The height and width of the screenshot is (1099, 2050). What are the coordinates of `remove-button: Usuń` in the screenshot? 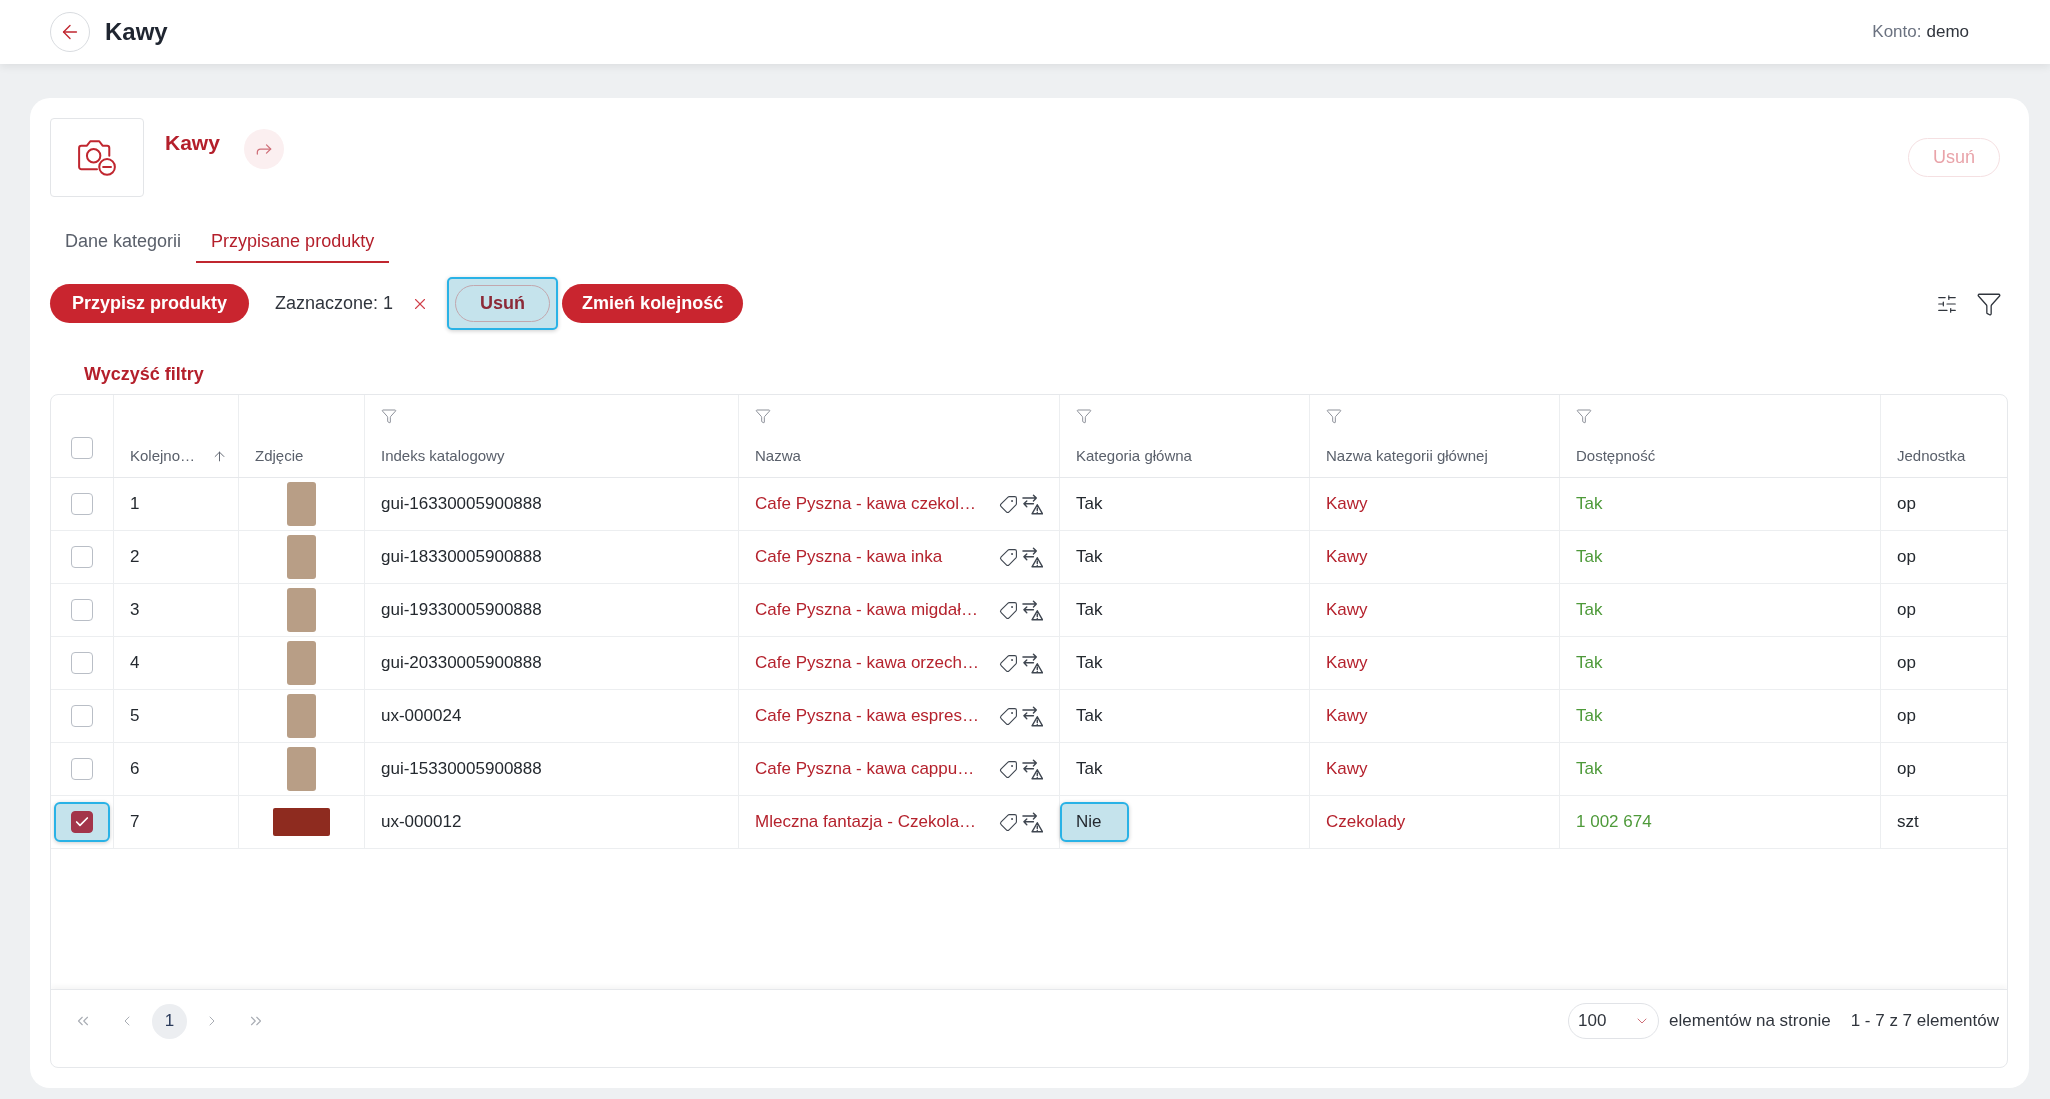 It's located at (503, 303).